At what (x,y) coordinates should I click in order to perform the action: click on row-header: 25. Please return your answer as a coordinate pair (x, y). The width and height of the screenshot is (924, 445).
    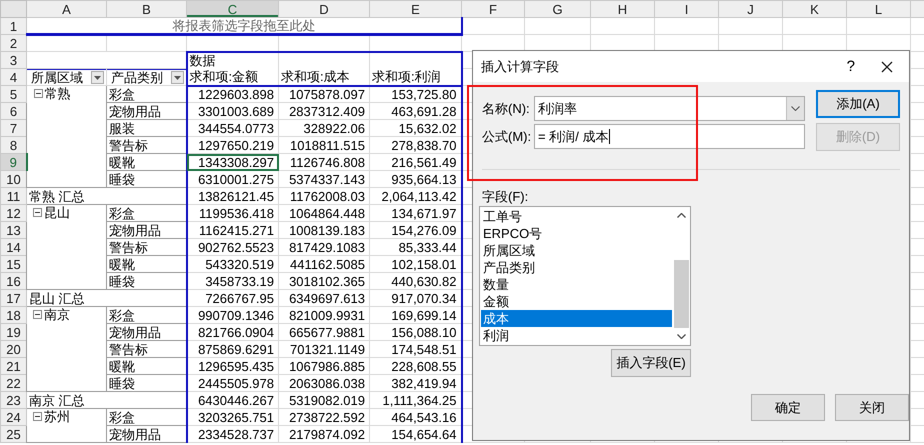
    Looking at the image, I should click on (13, 434).